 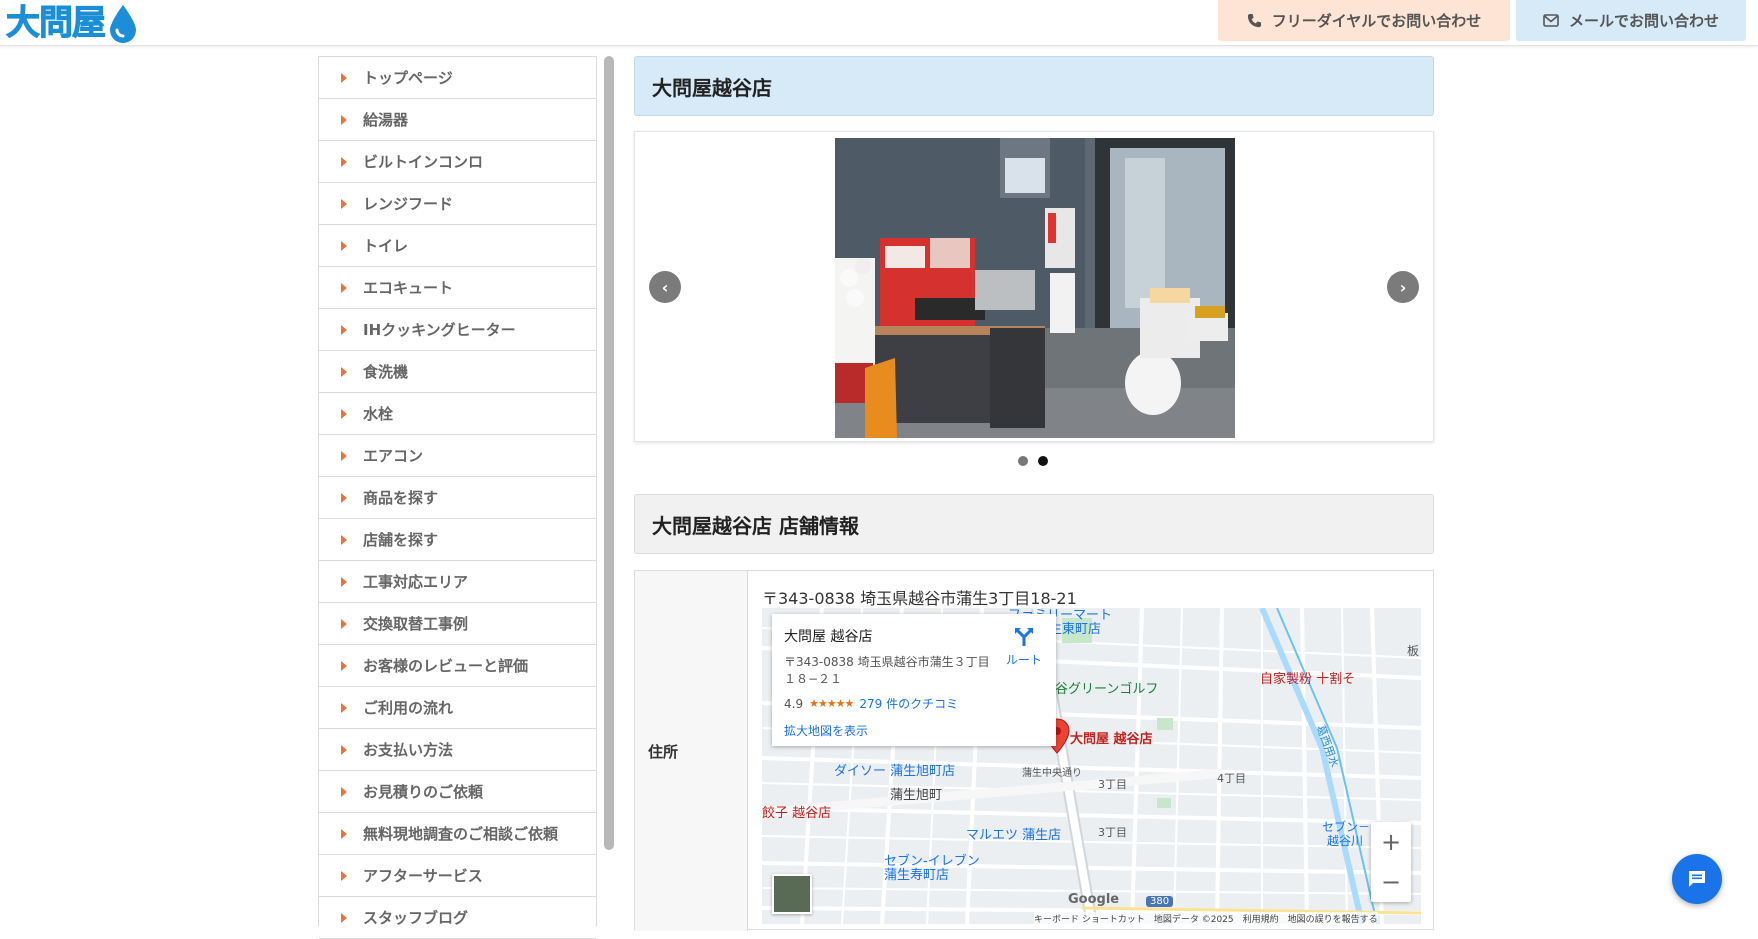 What do you see at coordinates (386, 372) in the screenshot?
I see `sidebar-item-label: 食洗機` at bounding box center [386, 372].